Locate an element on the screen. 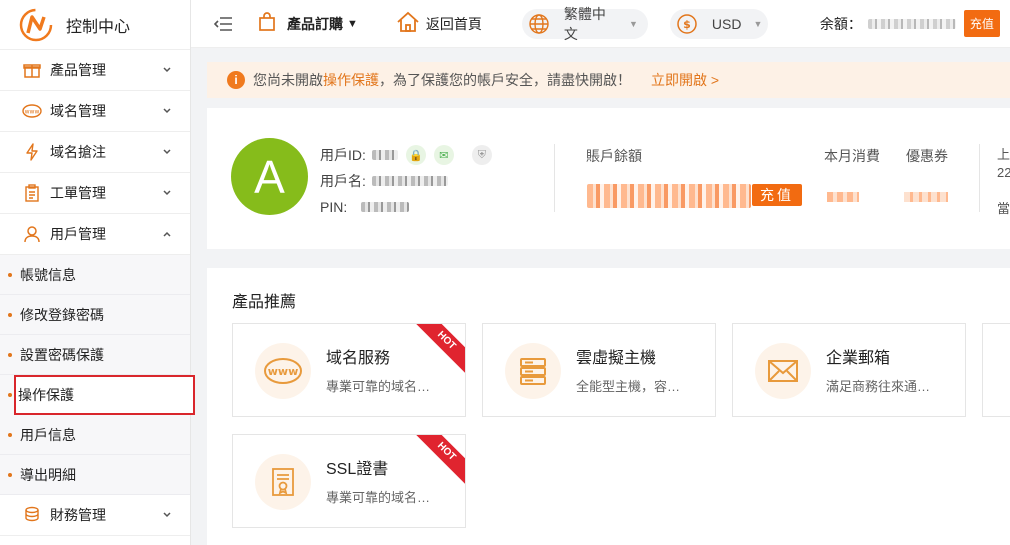  sidebar-item-label: 用戶管理 is located at coordinates (78, 234).